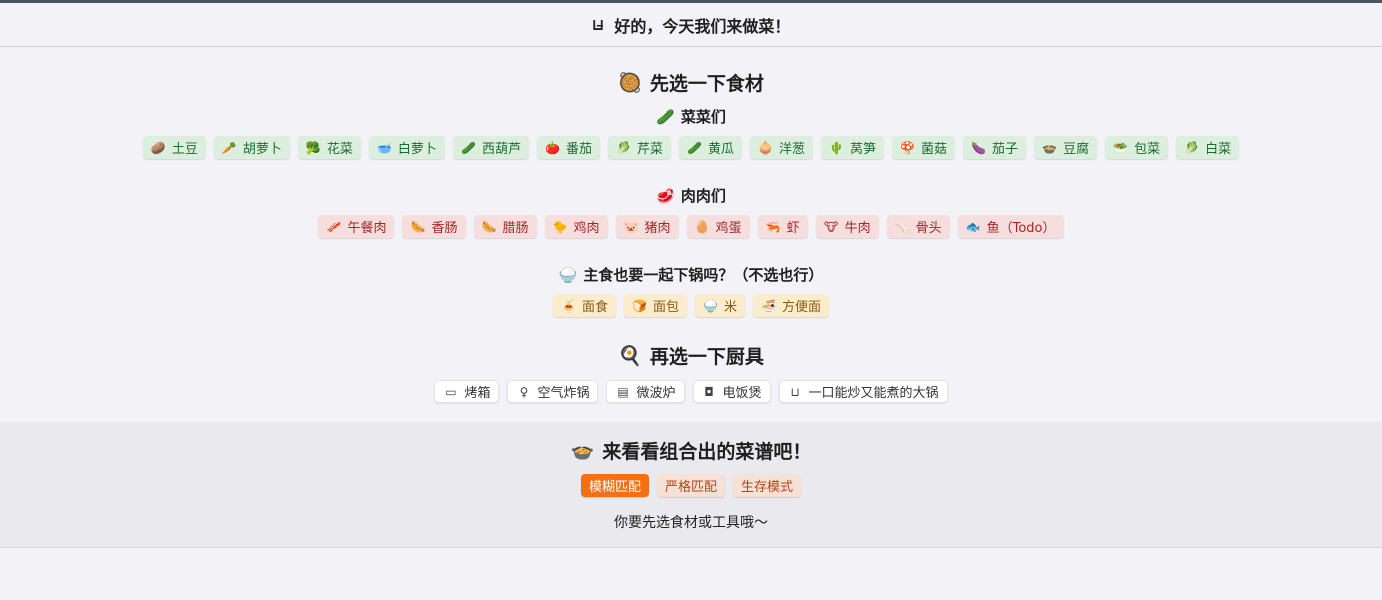  I want to click on meat-chip-8-label: 骨头, so click(928, 228).